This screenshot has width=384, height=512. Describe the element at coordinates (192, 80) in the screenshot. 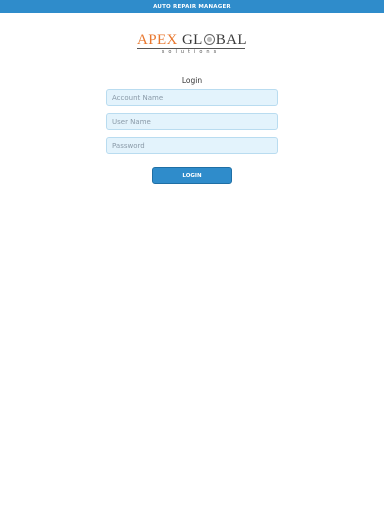

I see `login-heading: Login` at that location.